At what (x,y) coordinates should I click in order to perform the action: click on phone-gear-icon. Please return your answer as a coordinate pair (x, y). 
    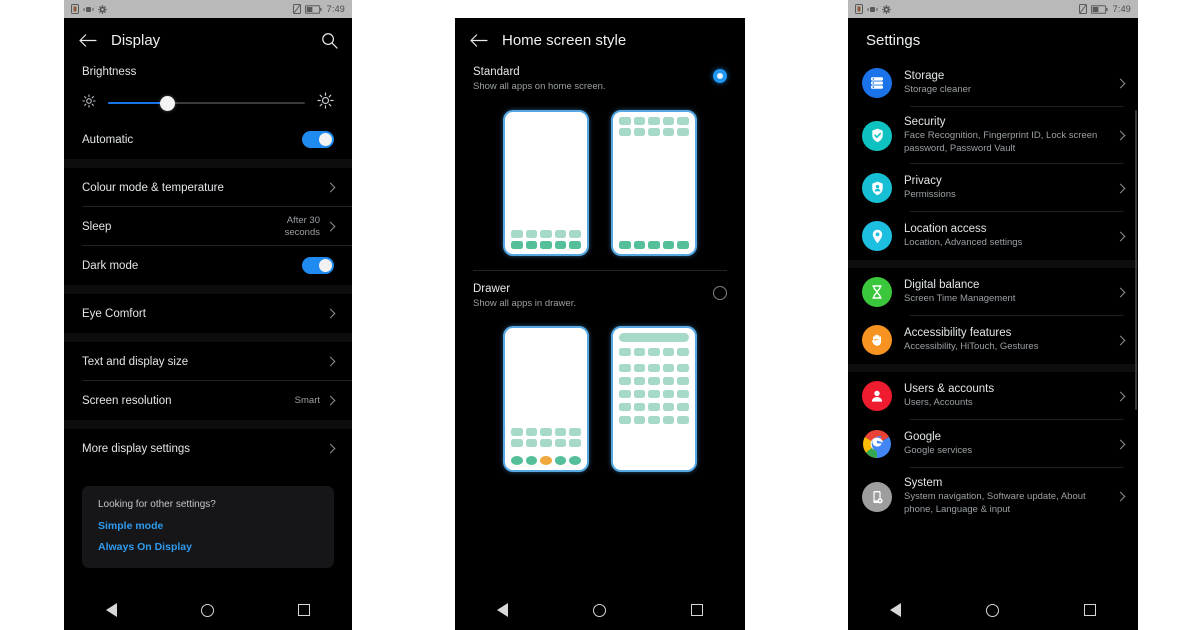
    Looking at the image, I should click on (877, 496).